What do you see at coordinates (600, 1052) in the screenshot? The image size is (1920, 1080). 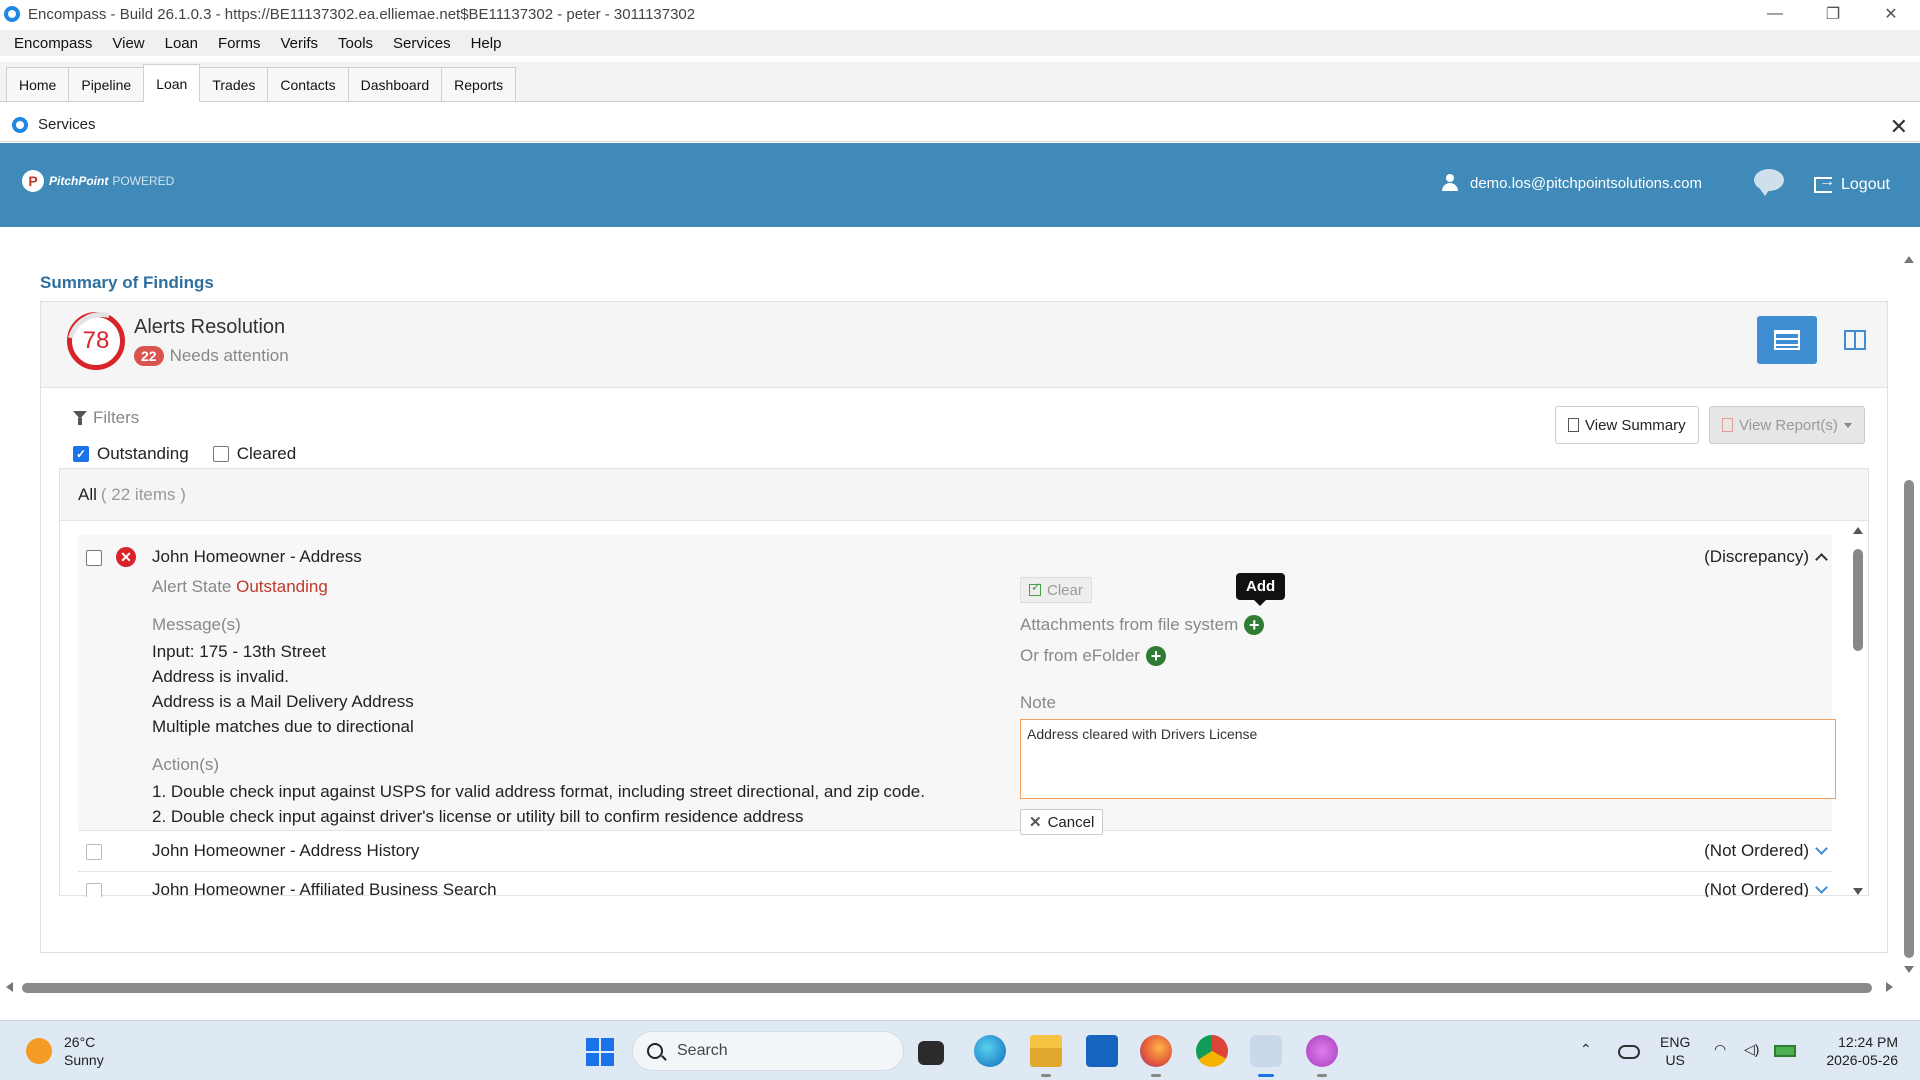 I see `windows-start-icon` at bounding box center [600, 1052].